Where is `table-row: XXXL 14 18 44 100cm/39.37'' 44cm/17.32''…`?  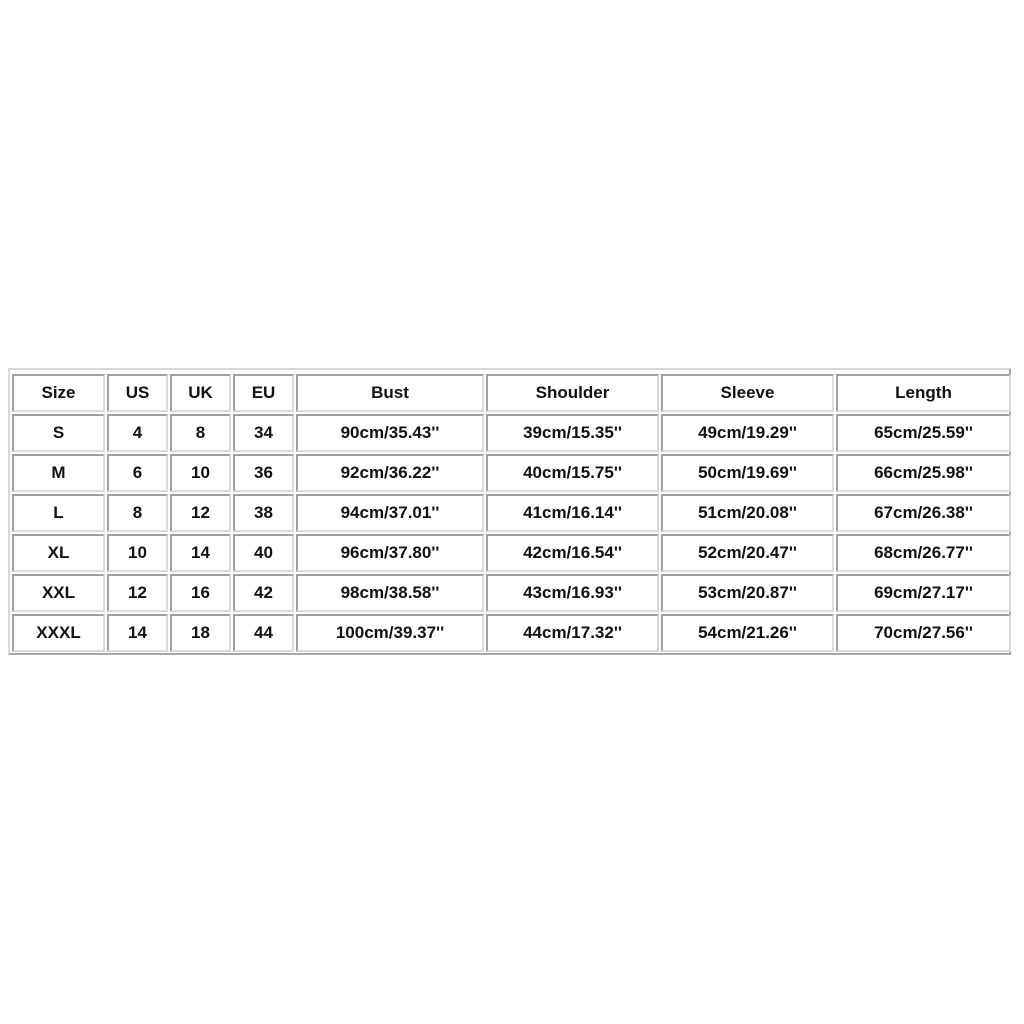 table-row: XXXL 14 18 44 100cm/39.37'' 44cm/17.32''… is located at coordinates (511, 633).